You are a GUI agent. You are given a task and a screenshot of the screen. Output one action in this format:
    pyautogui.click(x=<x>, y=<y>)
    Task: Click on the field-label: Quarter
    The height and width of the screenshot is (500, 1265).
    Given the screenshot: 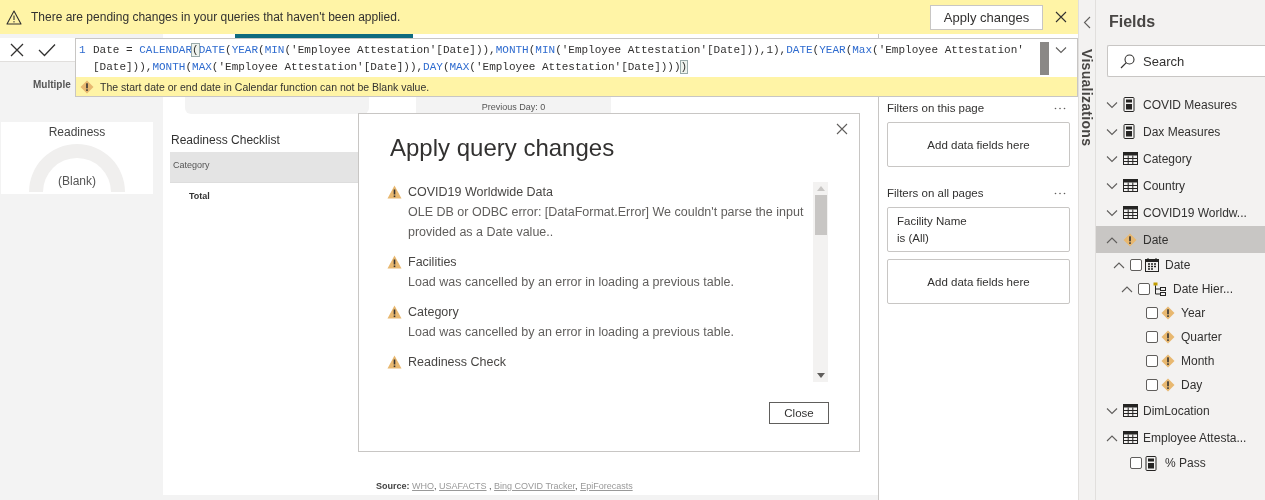 What is the action you would take?
    pyautogui.click(x=1201, y=337)
    